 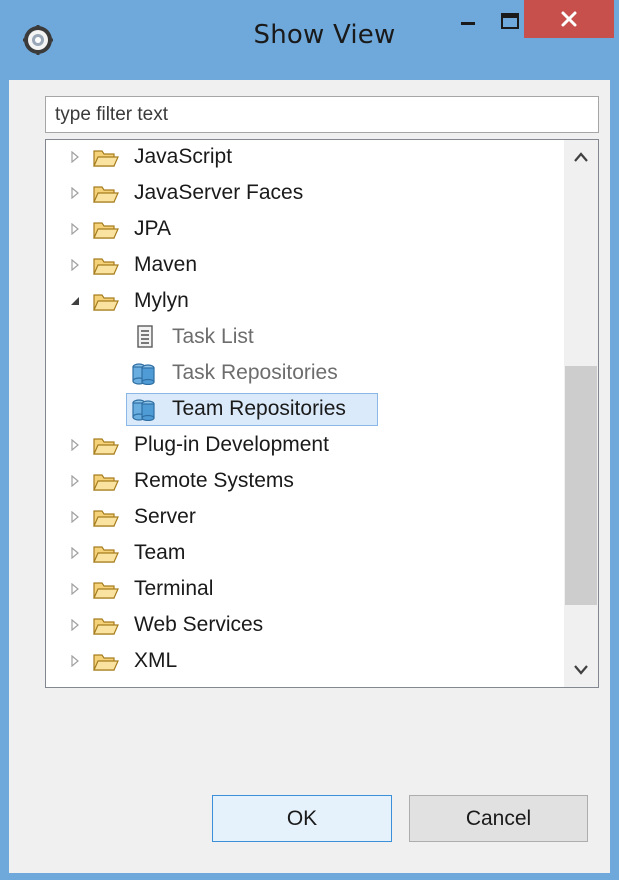 What do you see at coordinates (305, 517) in the screenshot?
I see `tree-item-server: Server` at bounding box center [305, 517].